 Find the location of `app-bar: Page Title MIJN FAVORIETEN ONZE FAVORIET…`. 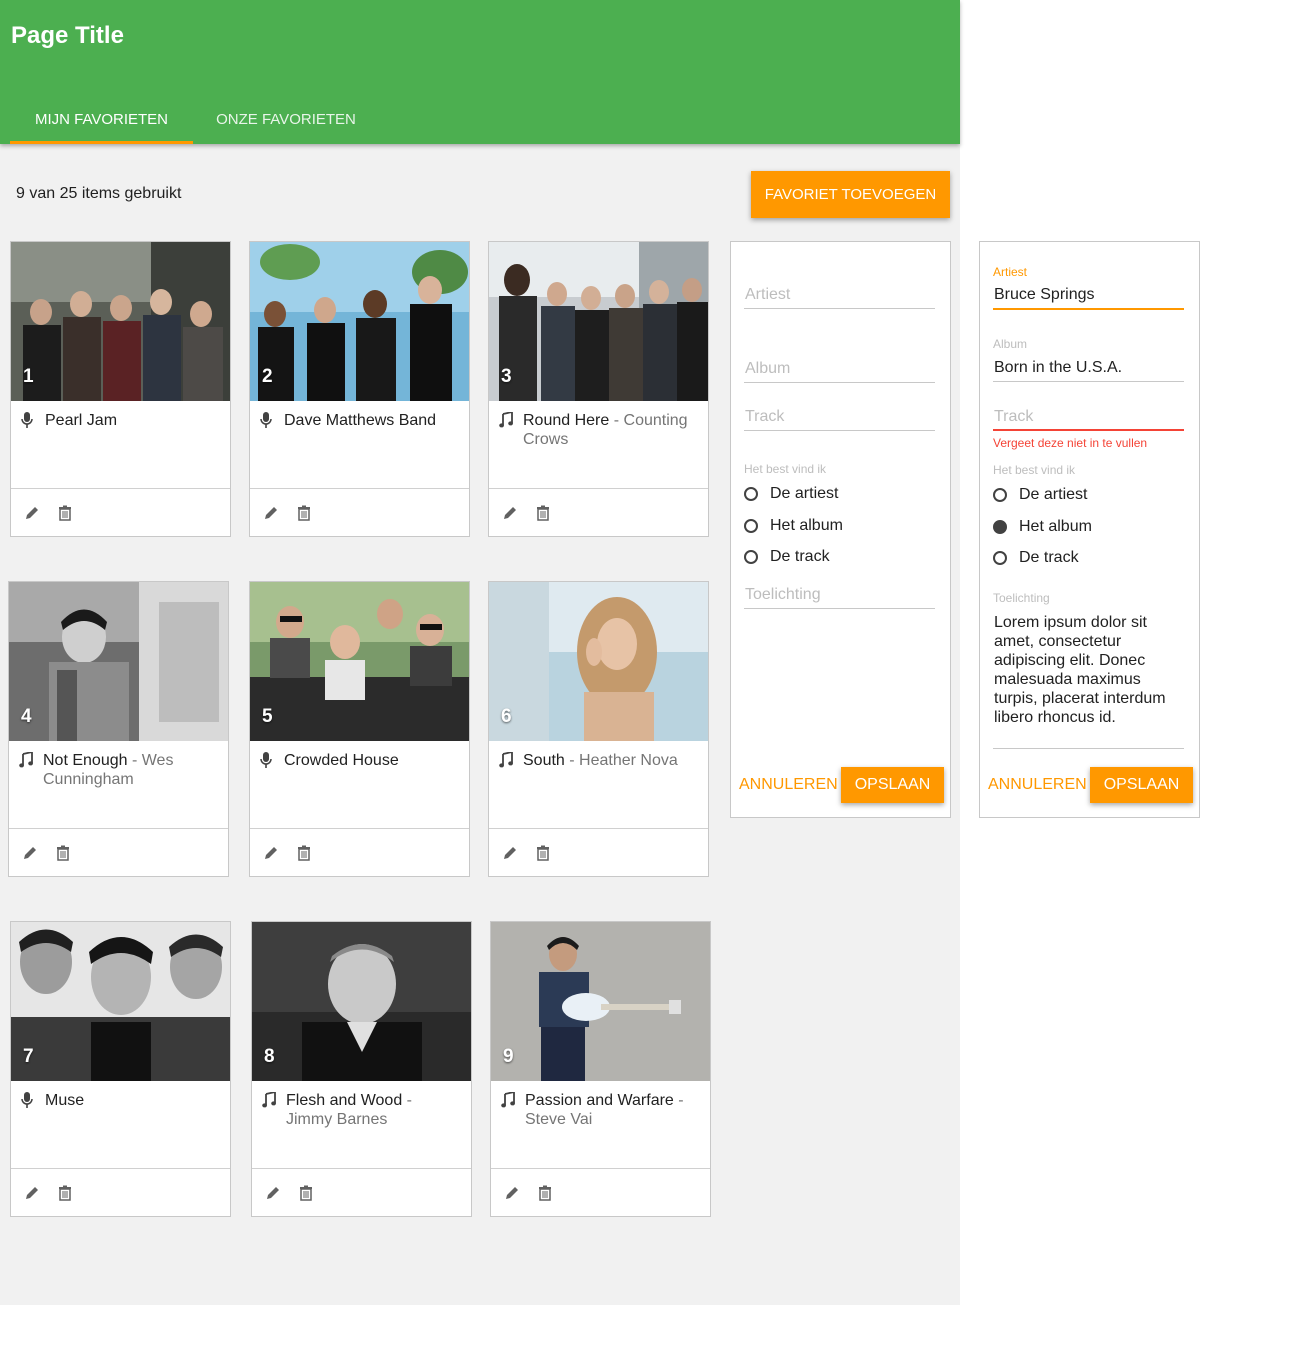

app-bar: Page Title MIJN FAVORIETEN ONZE FAVORIET… is located at coordinates (480, 72).